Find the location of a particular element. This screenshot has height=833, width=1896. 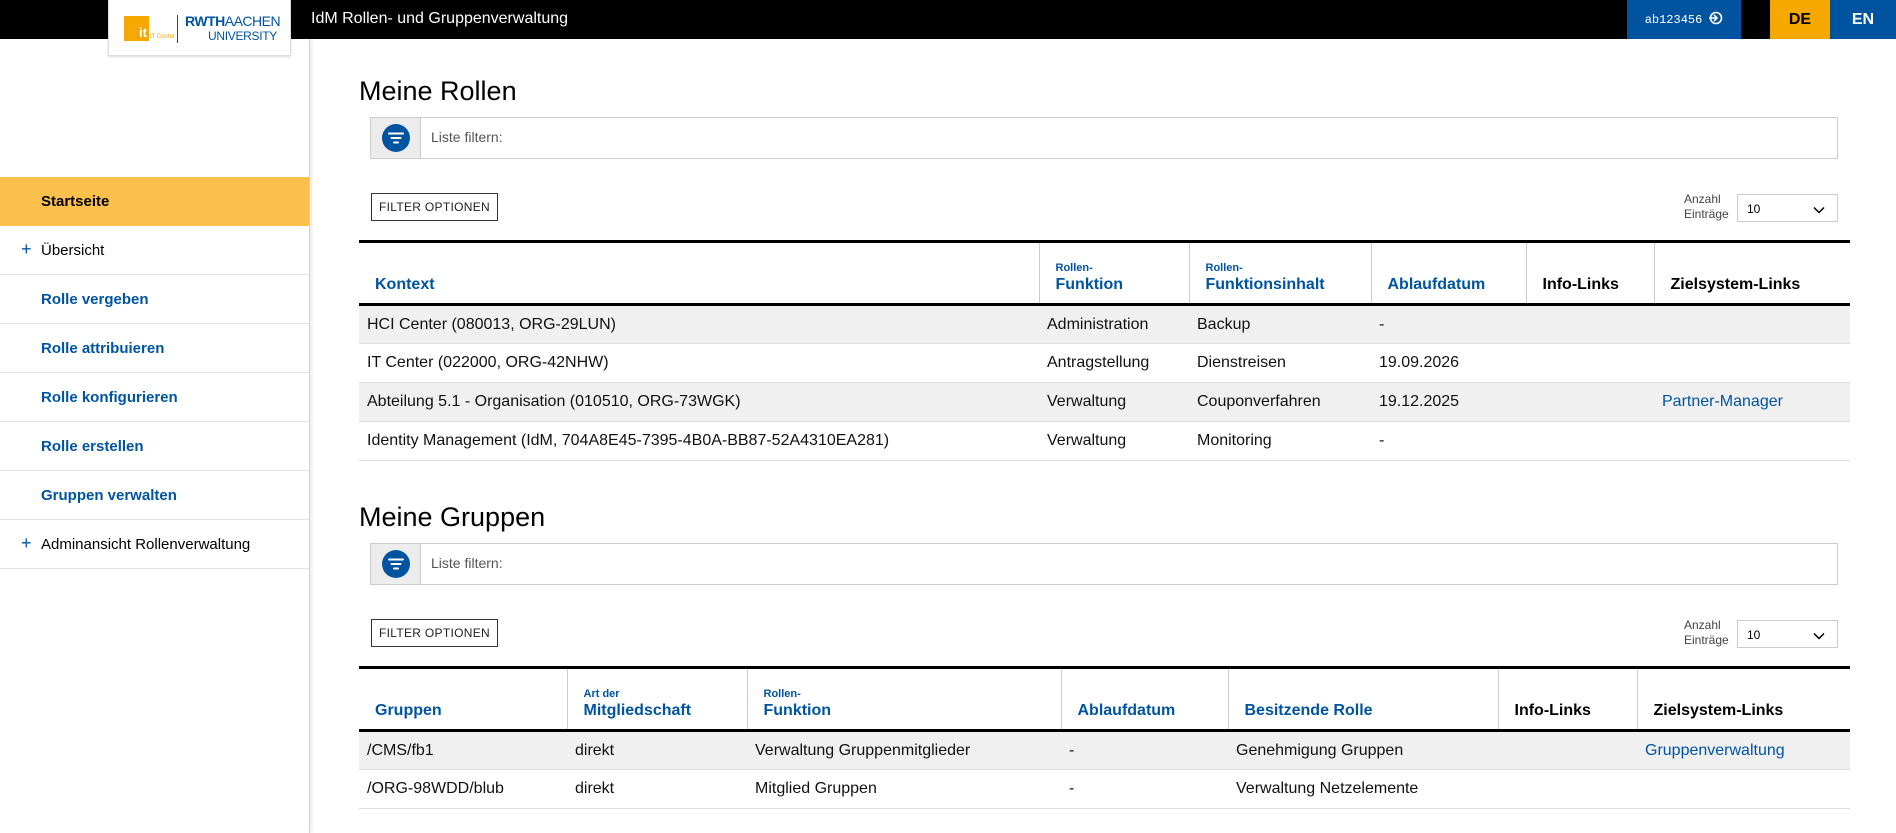

roles-section-title: Meine Rollen is located at coordinates (438, 91).